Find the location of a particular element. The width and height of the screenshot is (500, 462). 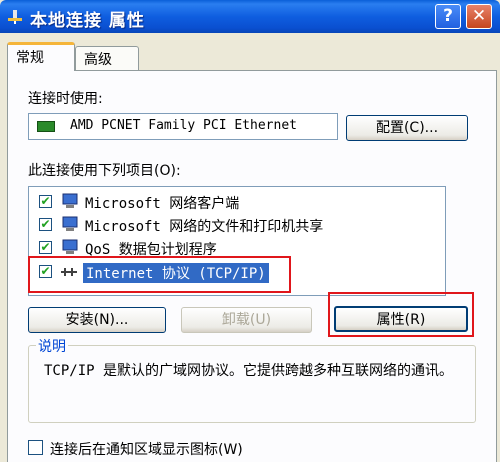

network-client-icon is located at coordinates (70, 200).